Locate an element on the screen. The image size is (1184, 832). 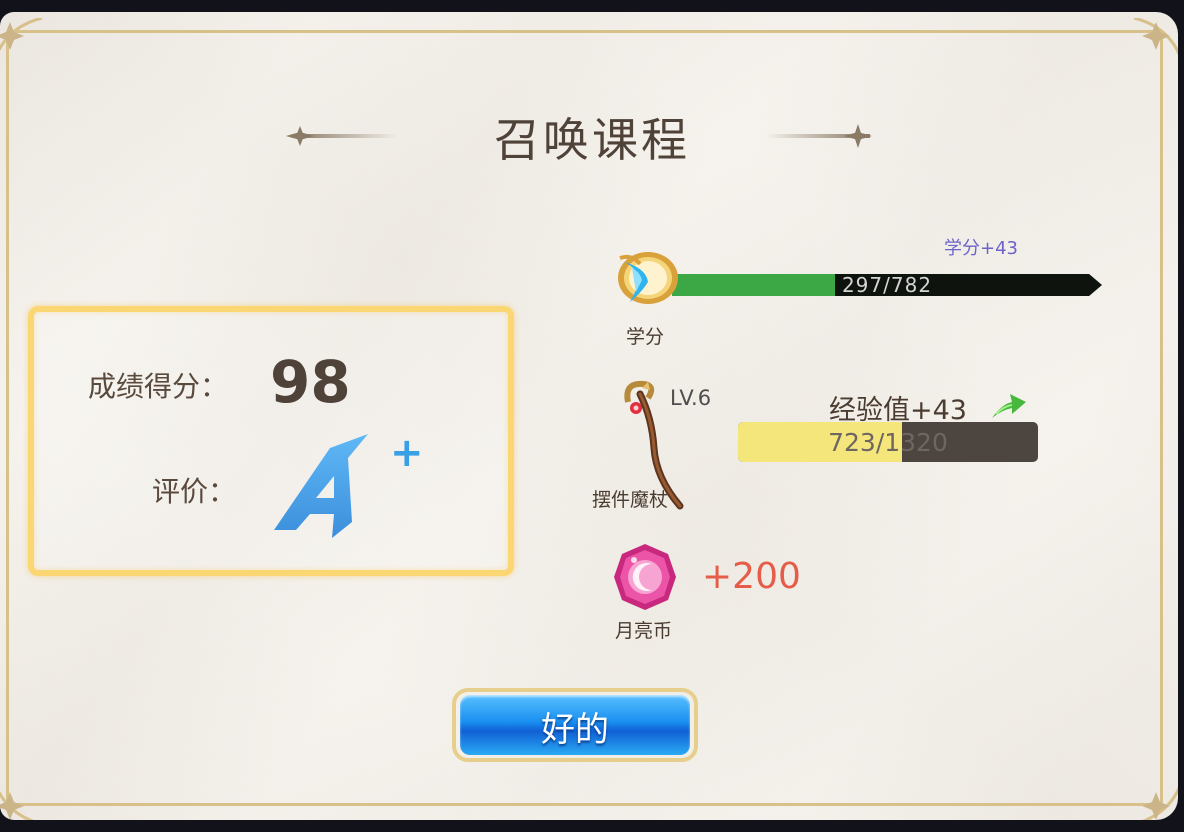
exp-progress-bar: 723/1320 is located at coordinates (888, 442).